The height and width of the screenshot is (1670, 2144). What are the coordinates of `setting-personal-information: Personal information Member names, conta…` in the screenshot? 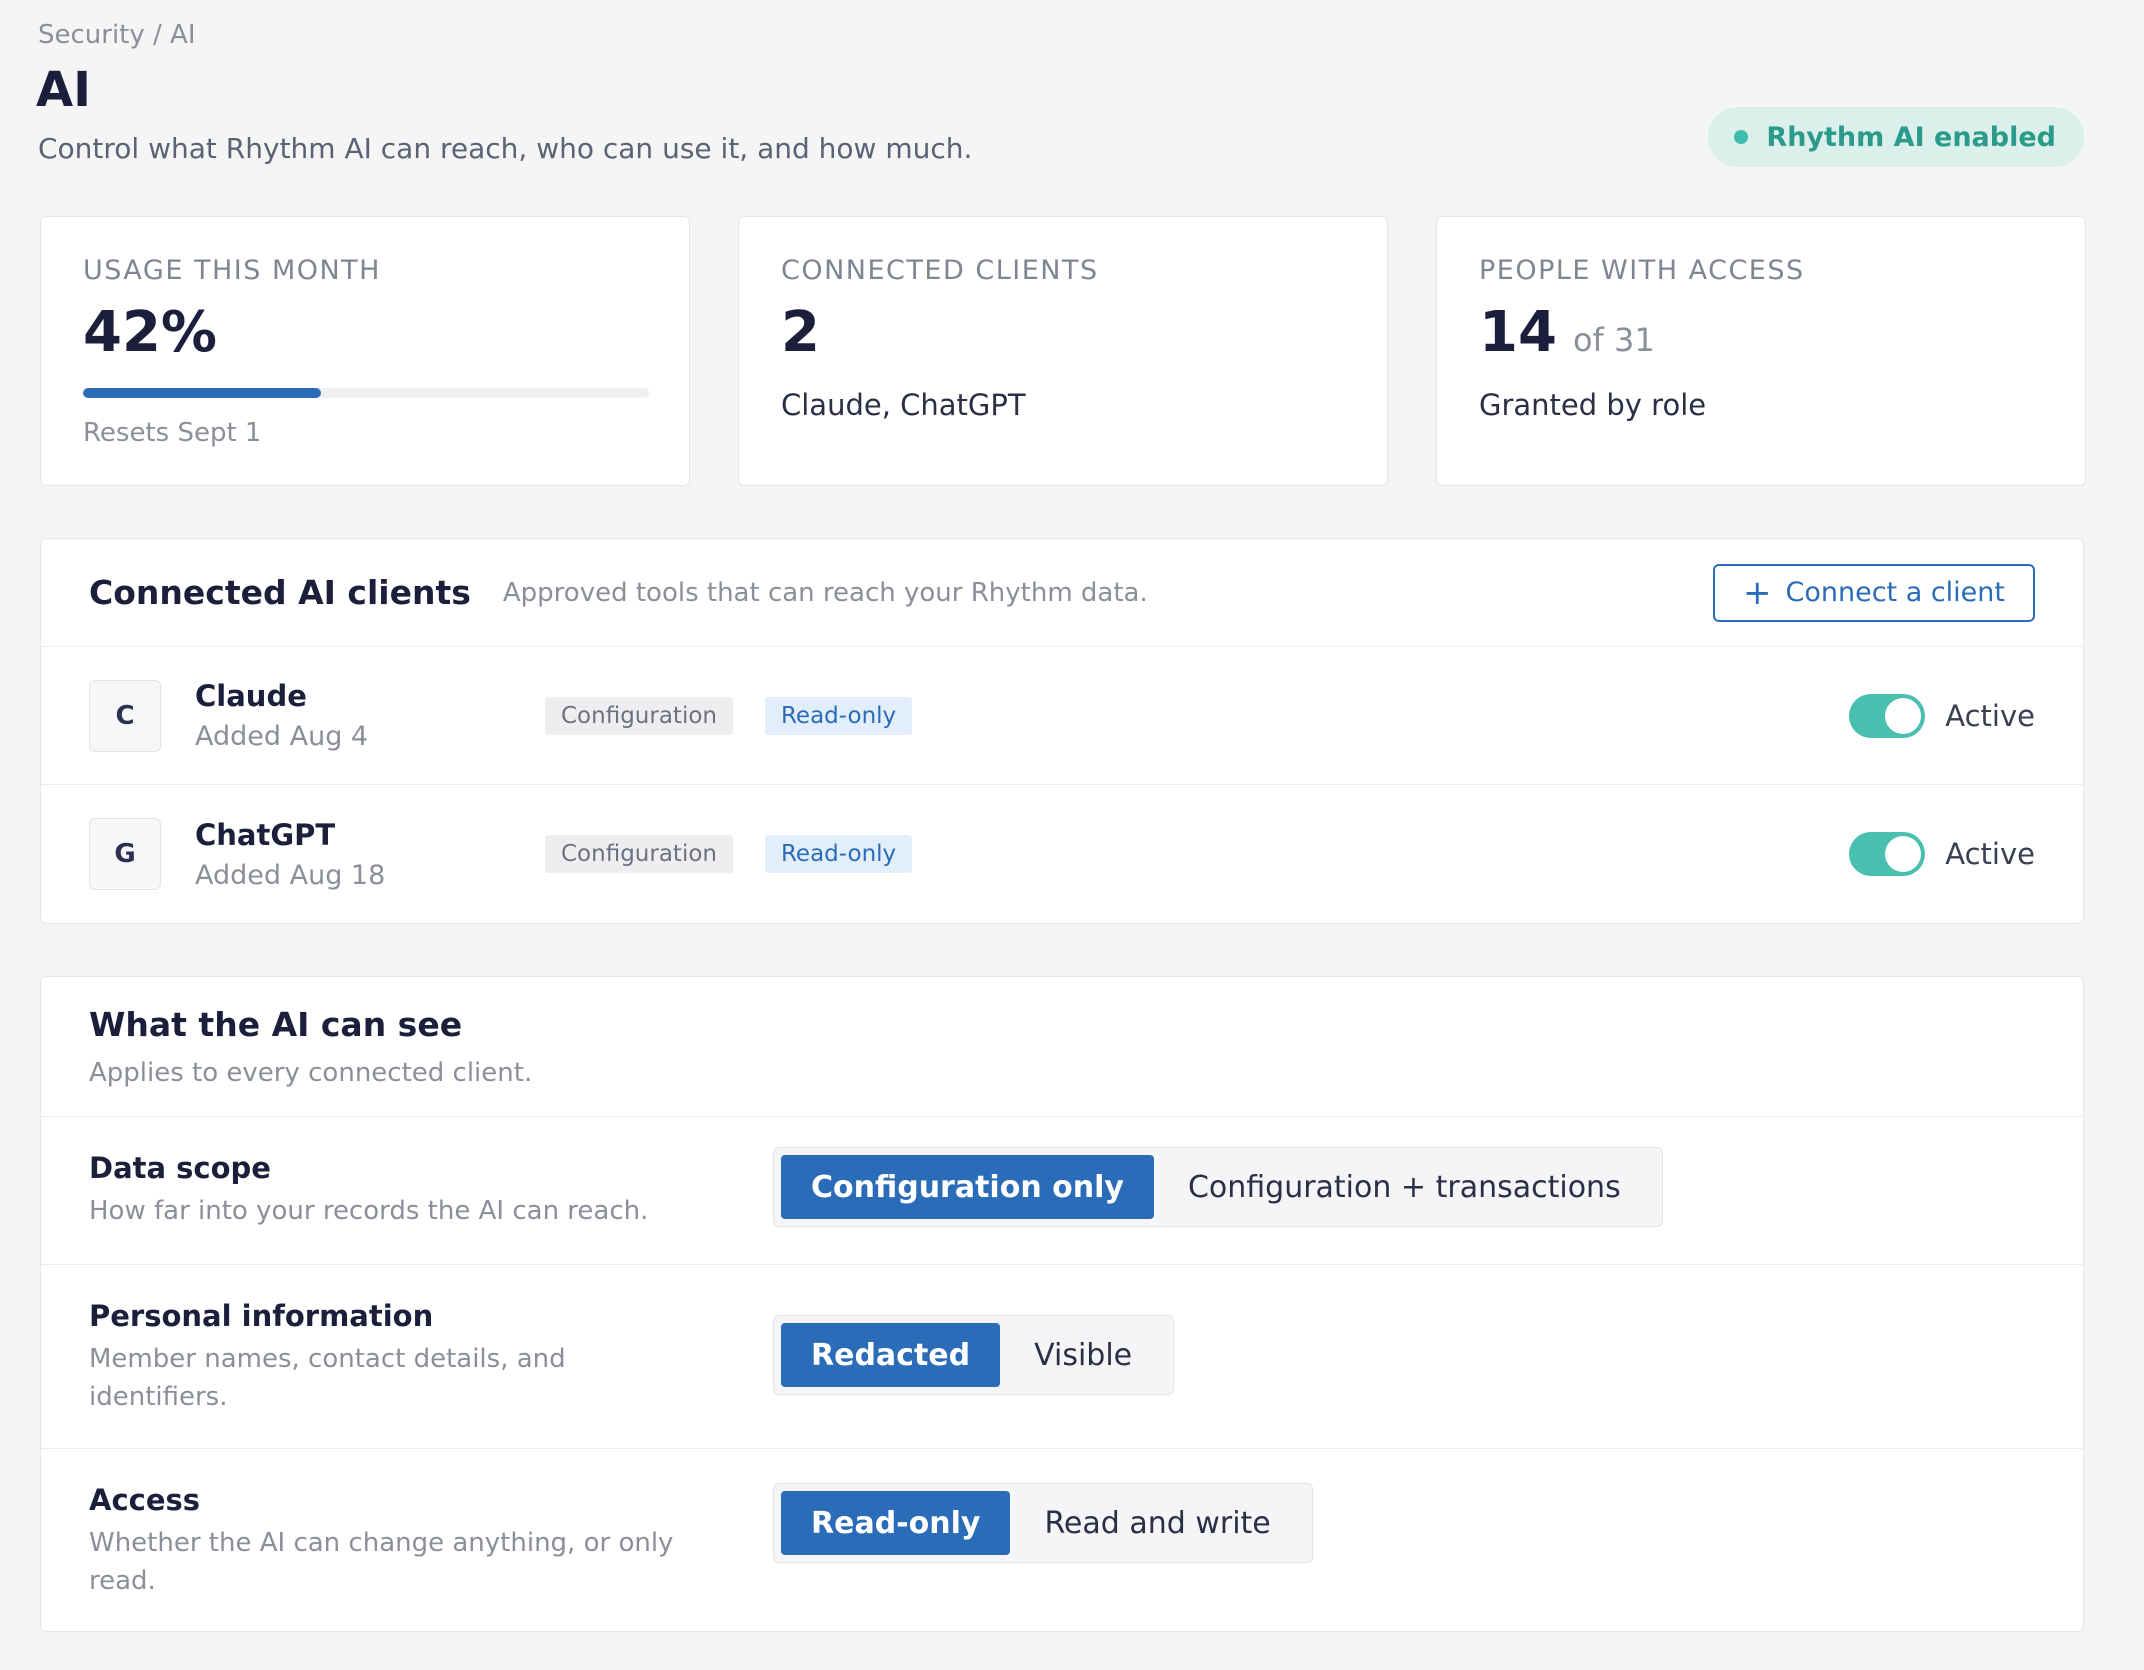 It's located at (1062, 1357).